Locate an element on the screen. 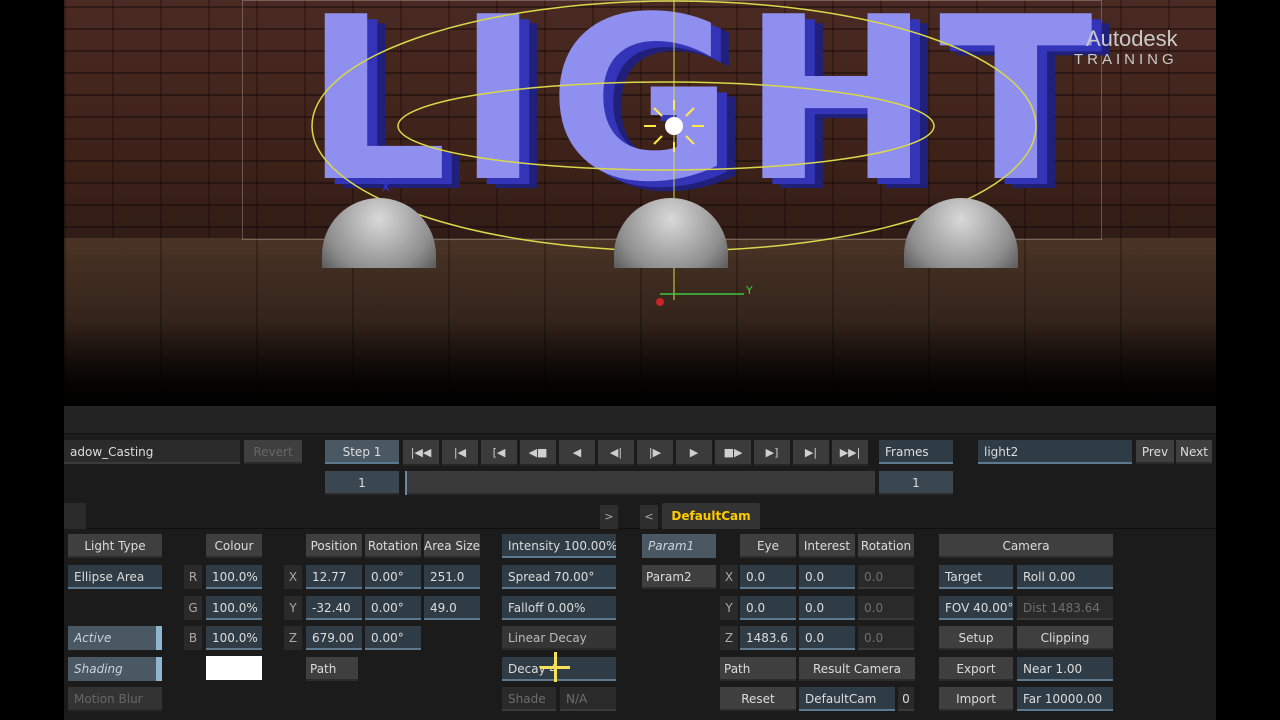  b-label: B is located at coordinates (193, 638).